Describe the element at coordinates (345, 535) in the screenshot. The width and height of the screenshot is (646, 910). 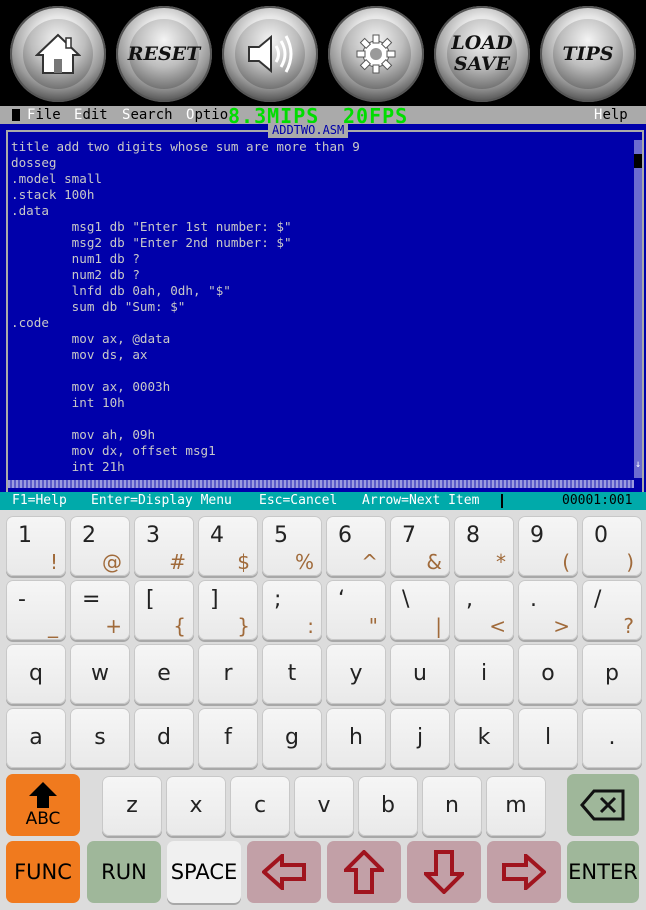
I see `key-label: 6` at that location.